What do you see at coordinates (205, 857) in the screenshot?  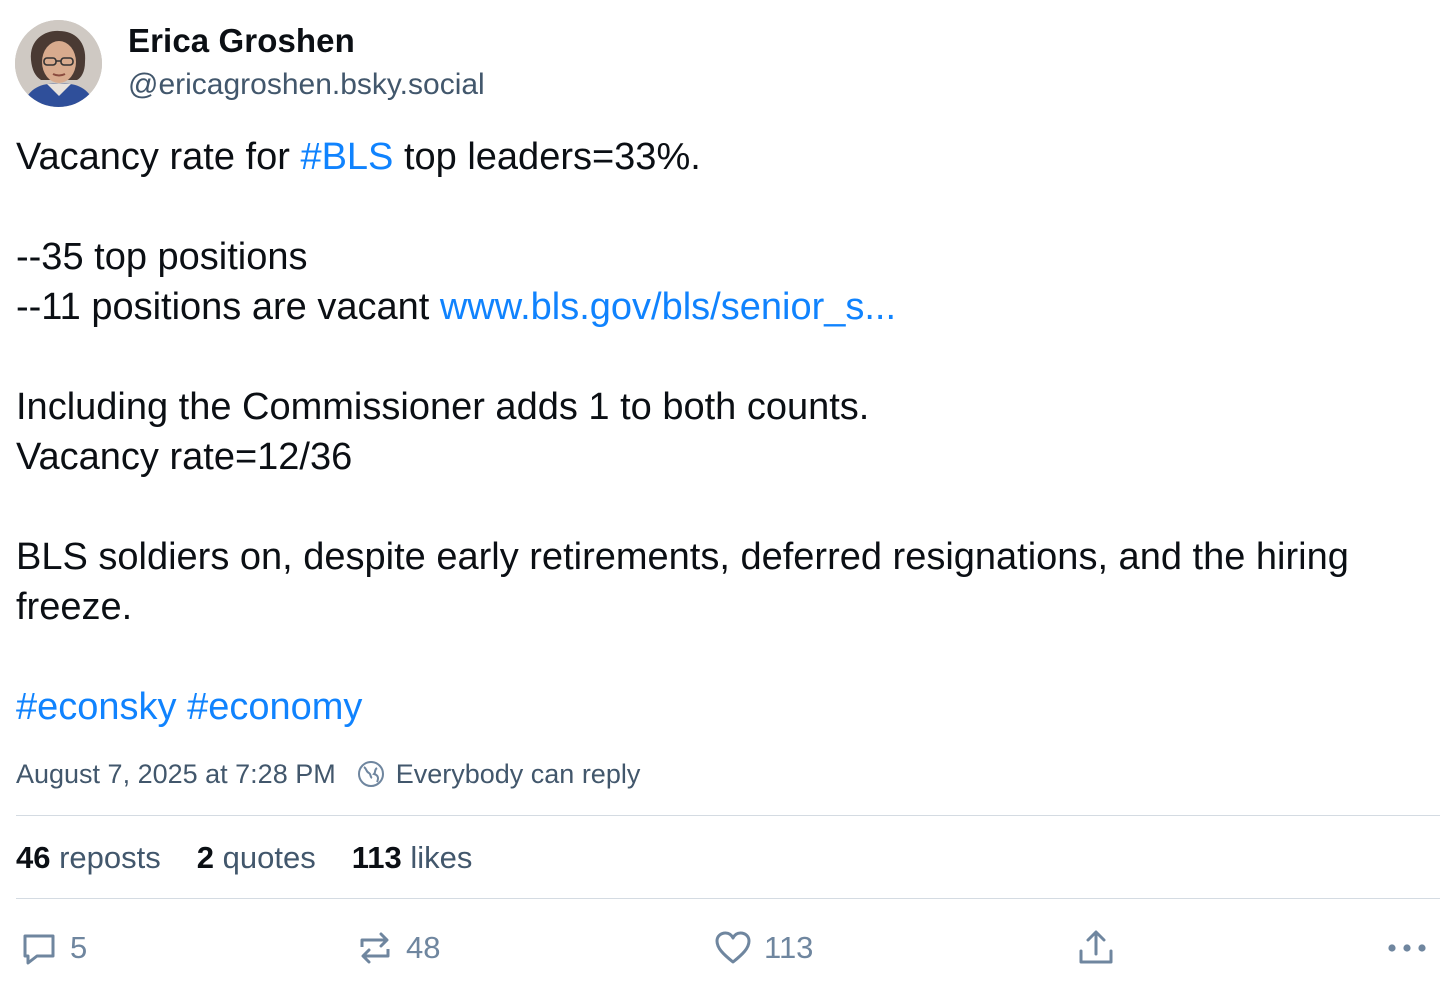 I see `quotes-count: 2` at bounding box center [205, 857].